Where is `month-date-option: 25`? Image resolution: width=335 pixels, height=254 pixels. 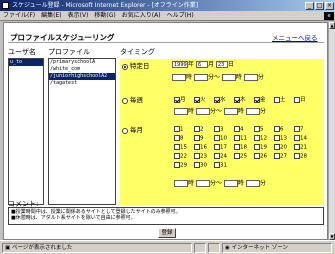
month-date-option: 25 is located at coordinates (244, 155).